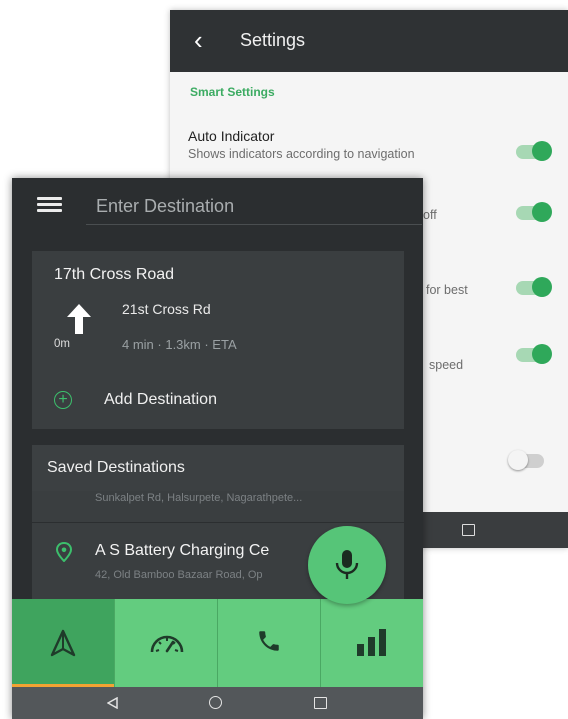 The width and height of the screenshot is (568, 719). I want to click on divider, so click(218, 522).